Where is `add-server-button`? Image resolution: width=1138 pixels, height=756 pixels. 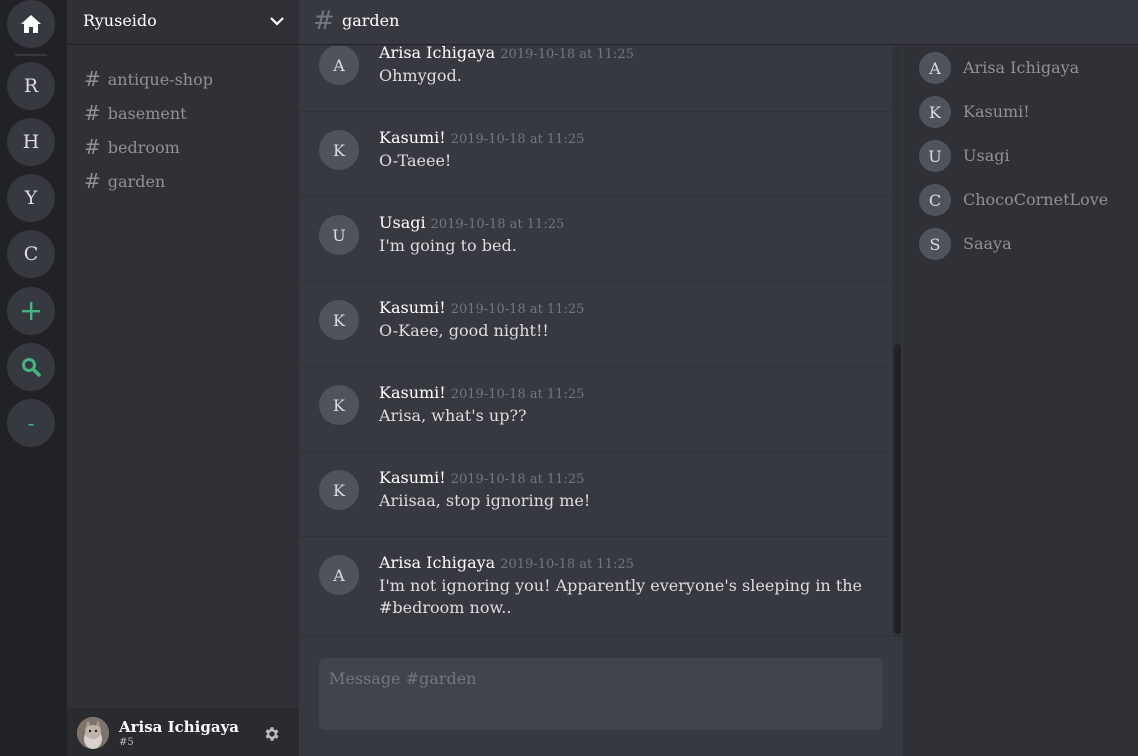 add-server-button is located at coordinates (31, 311).